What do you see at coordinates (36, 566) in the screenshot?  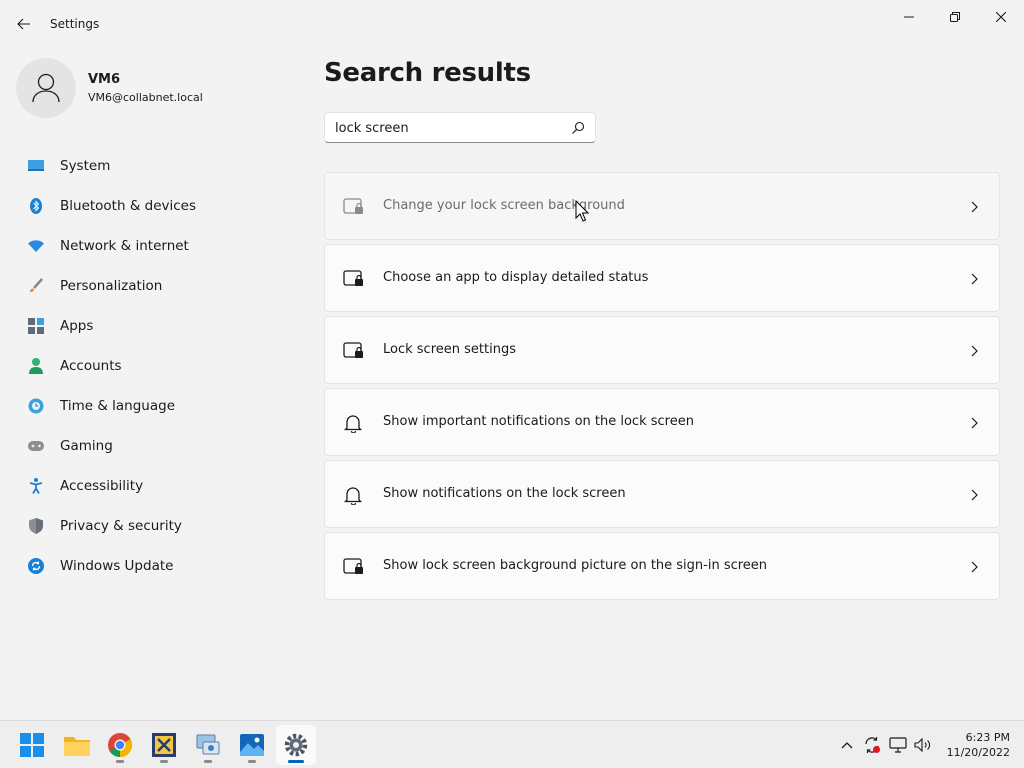 I see `update-icon` at bounding box center [36, 566].